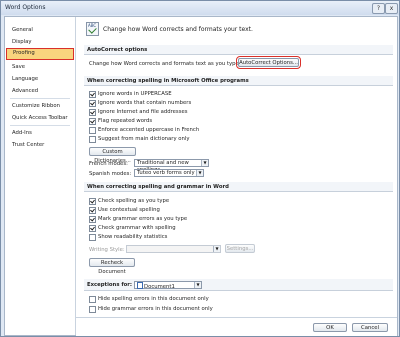 The image size is (400, 337). Describe the element at coordinates (110, 174) in the screenshot. I see `spanish-modes-label: Spanish modes:` at that location.